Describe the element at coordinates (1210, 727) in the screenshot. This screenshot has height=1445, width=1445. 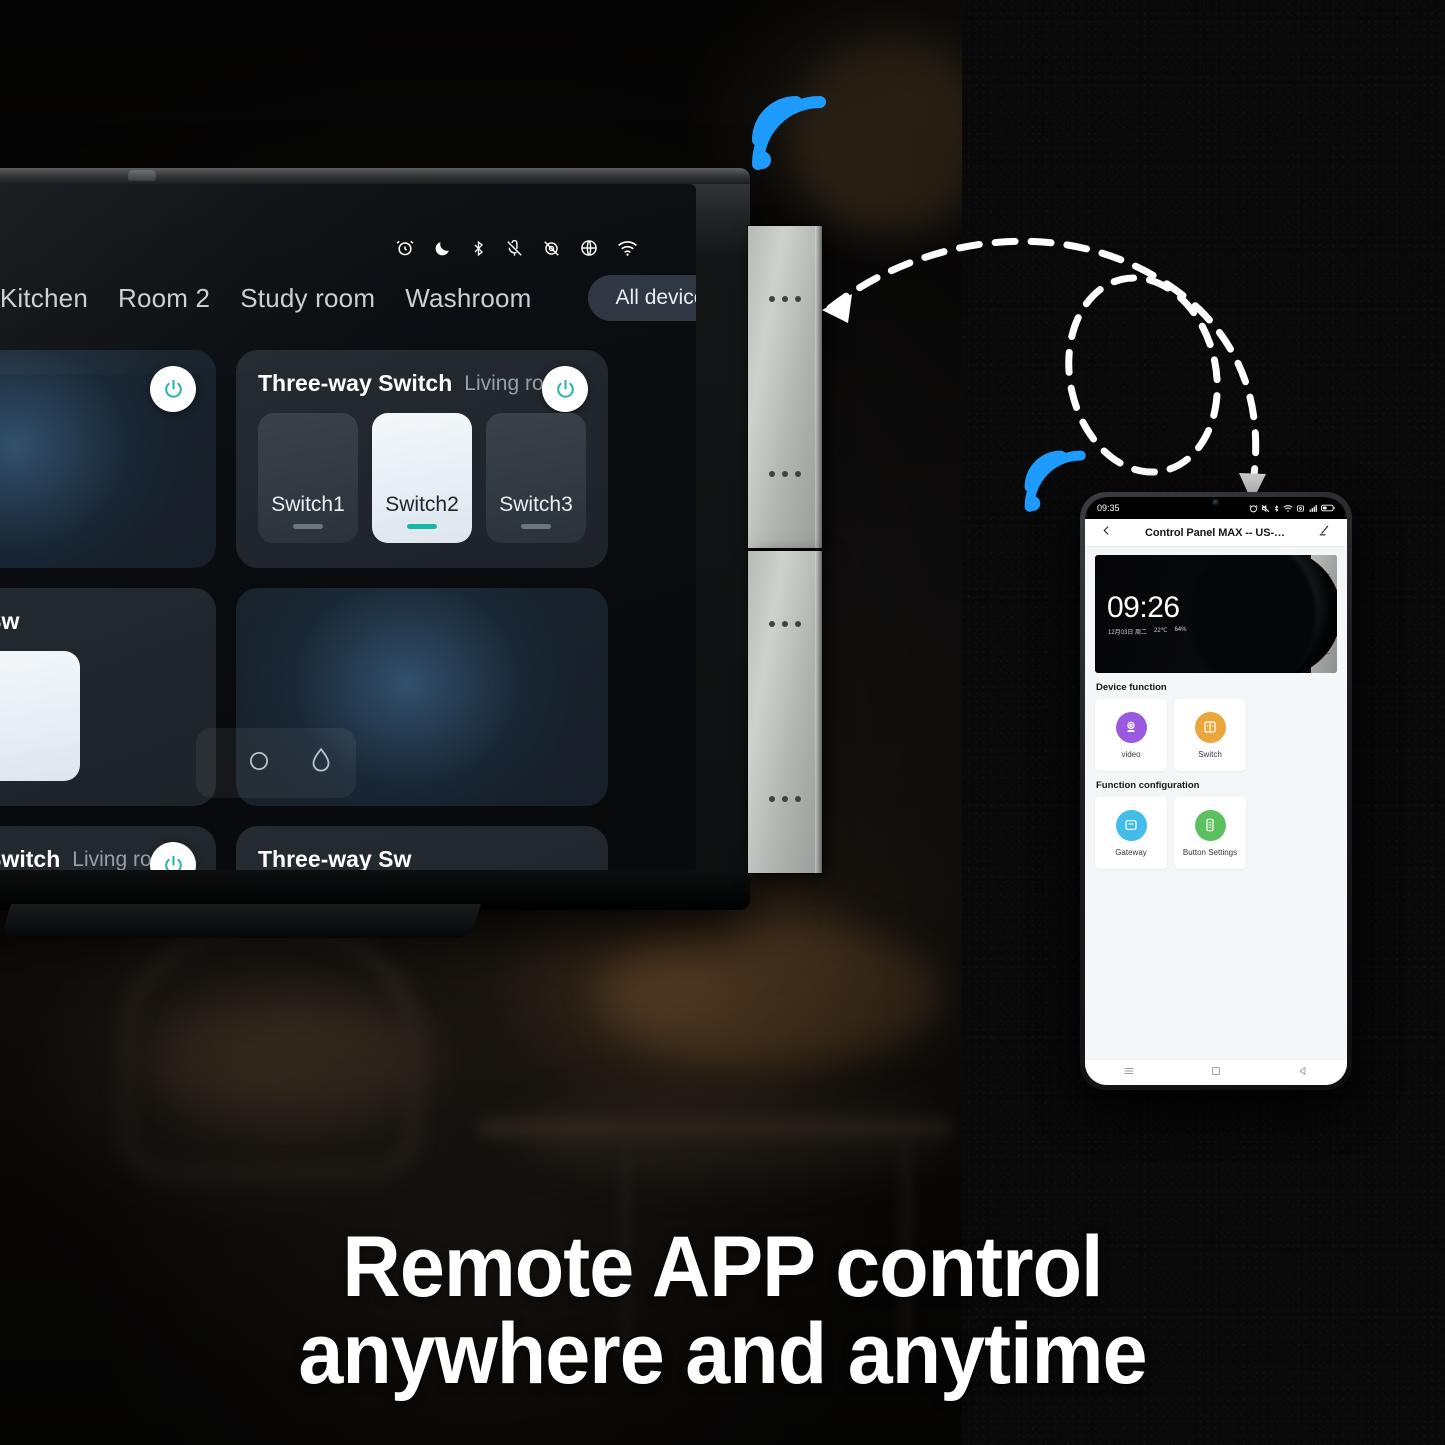
I see `switch-panel-icon` at that location.